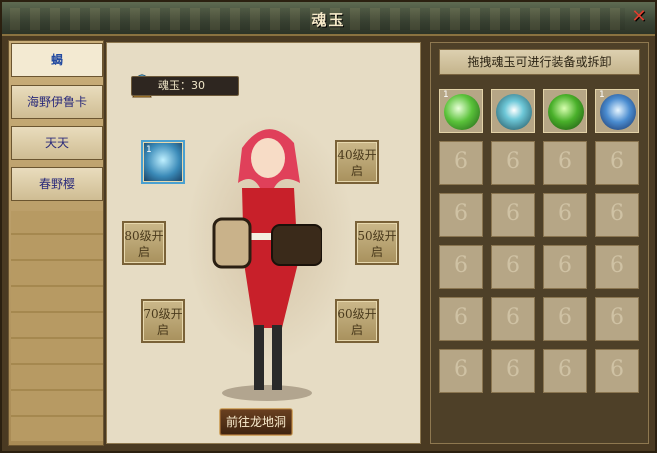  I want to click on tab-character-2: 天天, so click(57, 143).